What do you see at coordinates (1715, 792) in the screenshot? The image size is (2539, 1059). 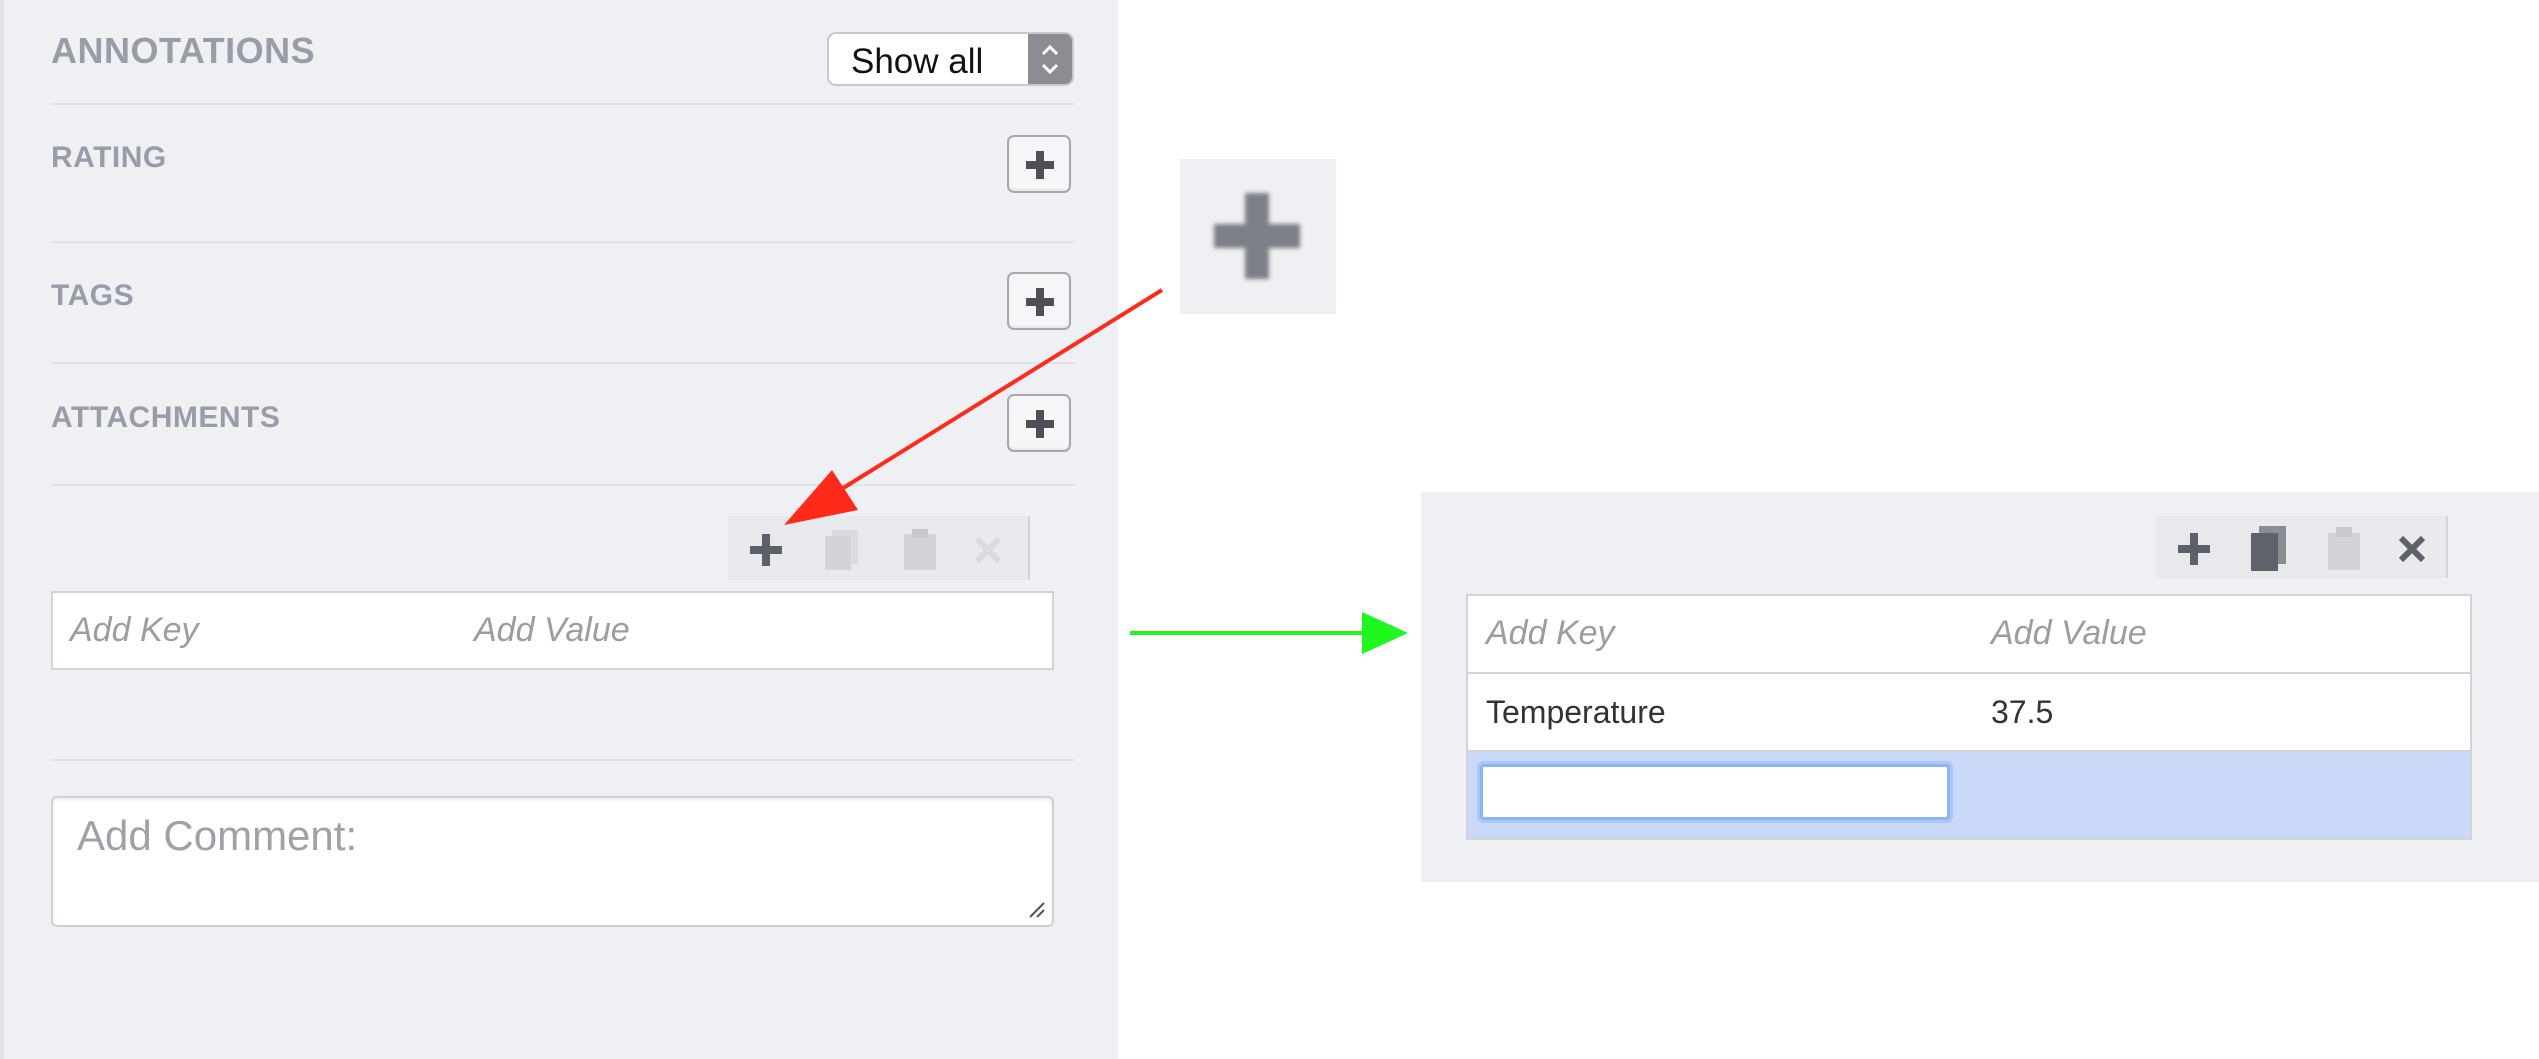 I see `new-key-input` at bounding box center [1715, 792].